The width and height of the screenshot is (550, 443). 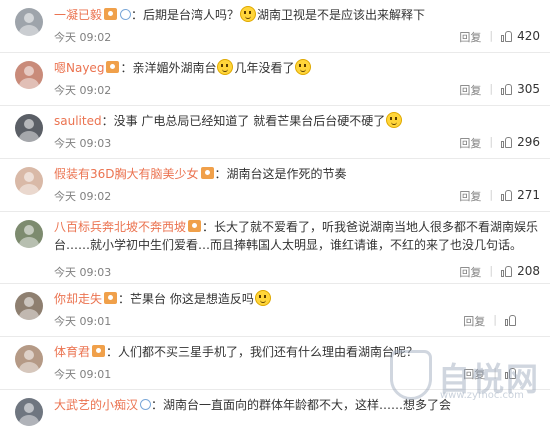 What do you see at coordinates (264, 68) in the screenshot?
I see `comment-text-part2: 几年没看了` at bounding box center [264, 68].